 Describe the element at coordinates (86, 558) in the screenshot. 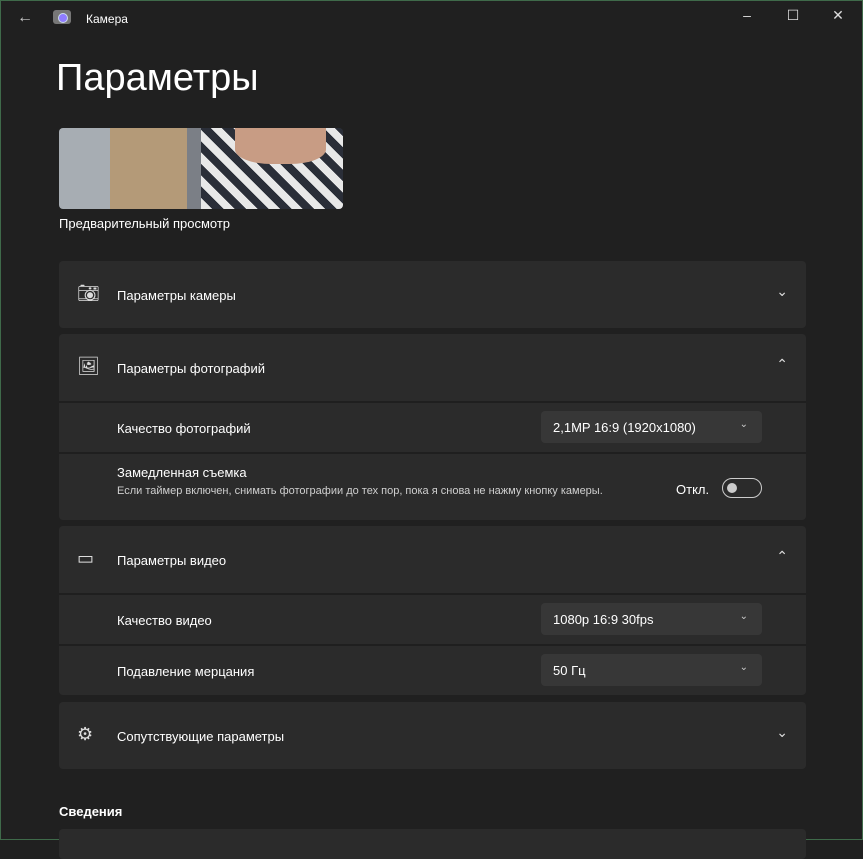

I see `video-camera-icon: ▭` at that location.